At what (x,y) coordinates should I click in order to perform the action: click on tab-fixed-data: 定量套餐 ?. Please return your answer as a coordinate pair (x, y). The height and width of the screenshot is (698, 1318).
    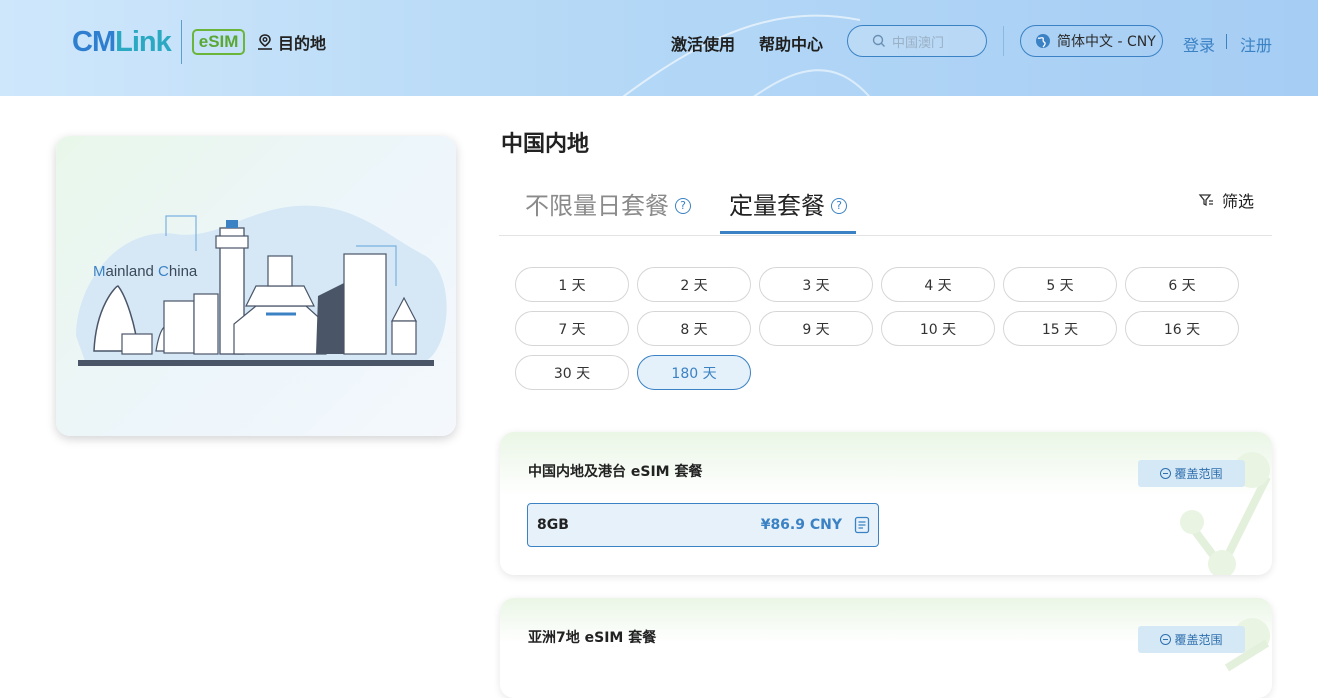
    Looking at the image, I should click on (788, 203).